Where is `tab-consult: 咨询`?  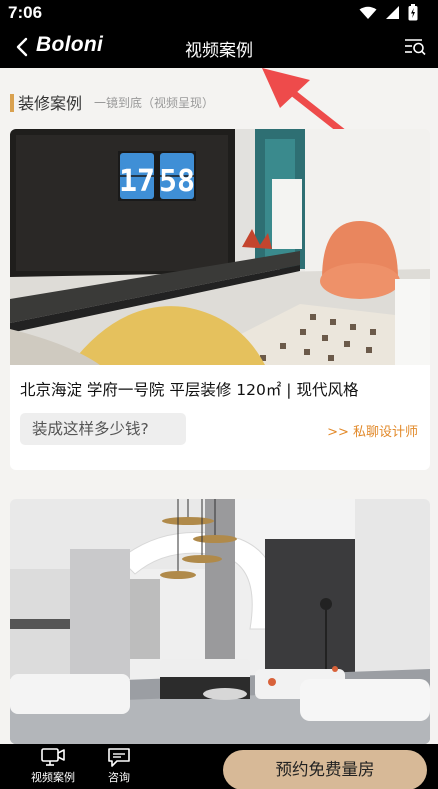
tab-consult: 咨询 is located at coordinates (119, 765).